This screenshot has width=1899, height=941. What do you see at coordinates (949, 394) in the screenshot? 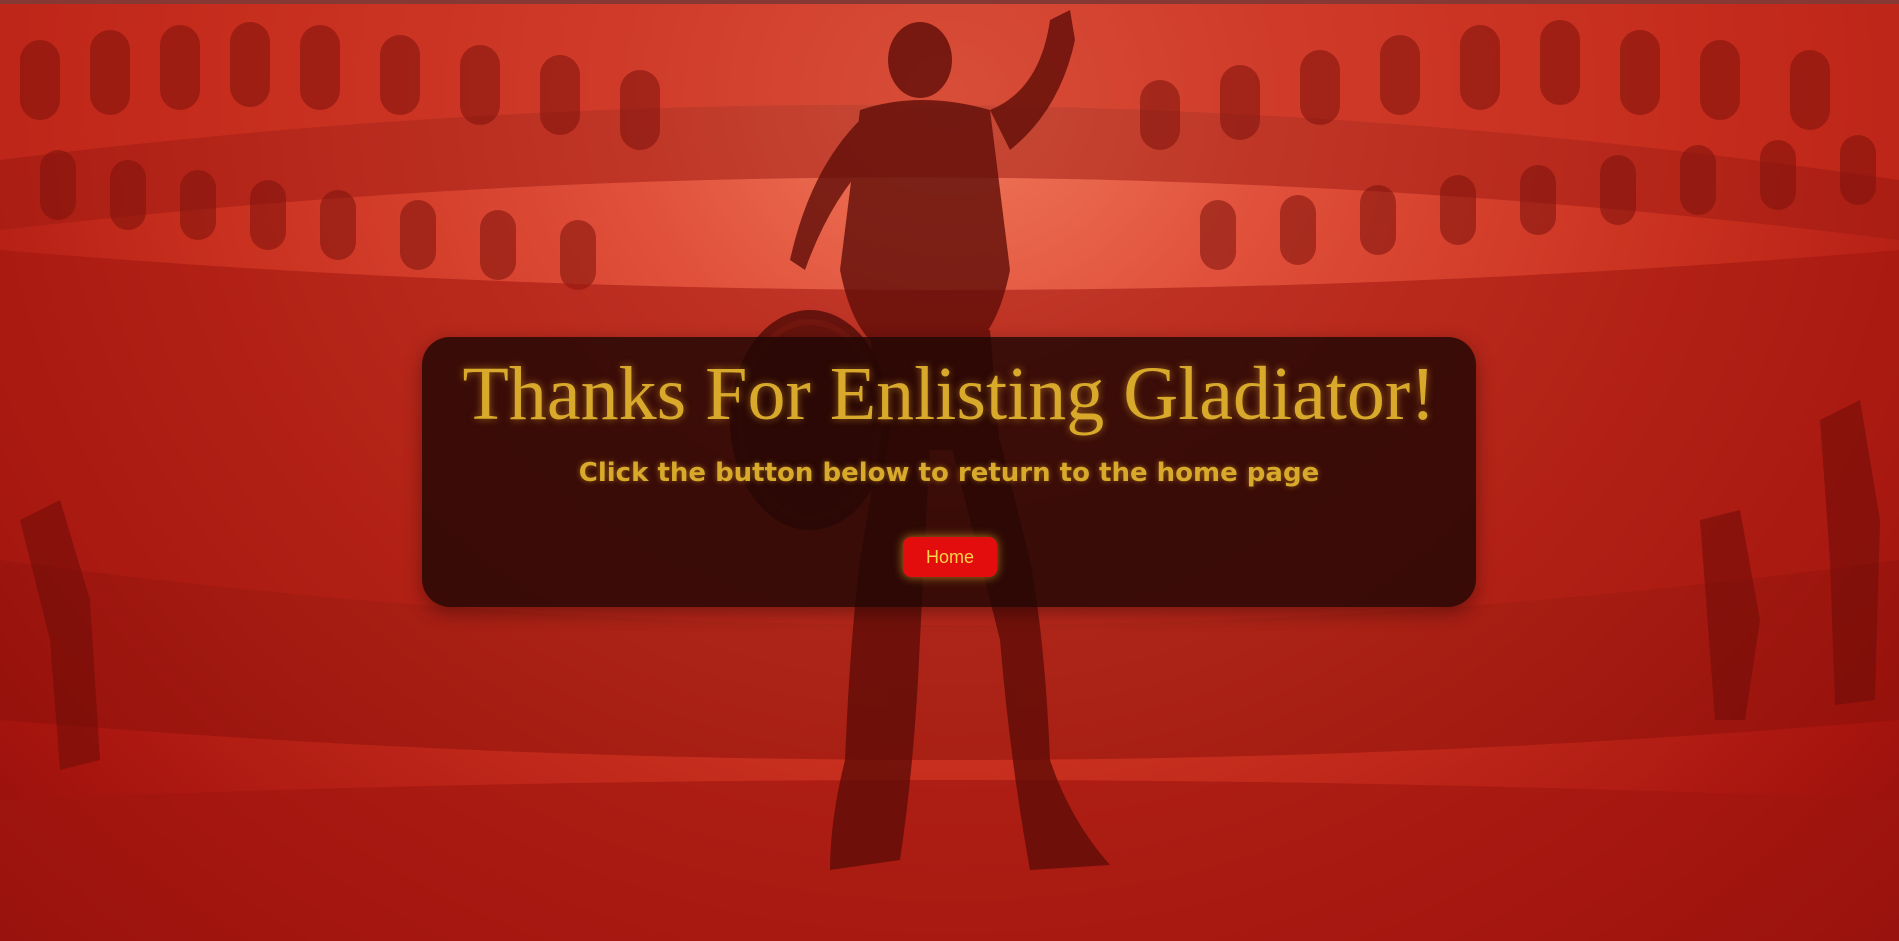
I see `page-title: Thanks For Enlisting Gladiator!` at bounding box center [949, 394].